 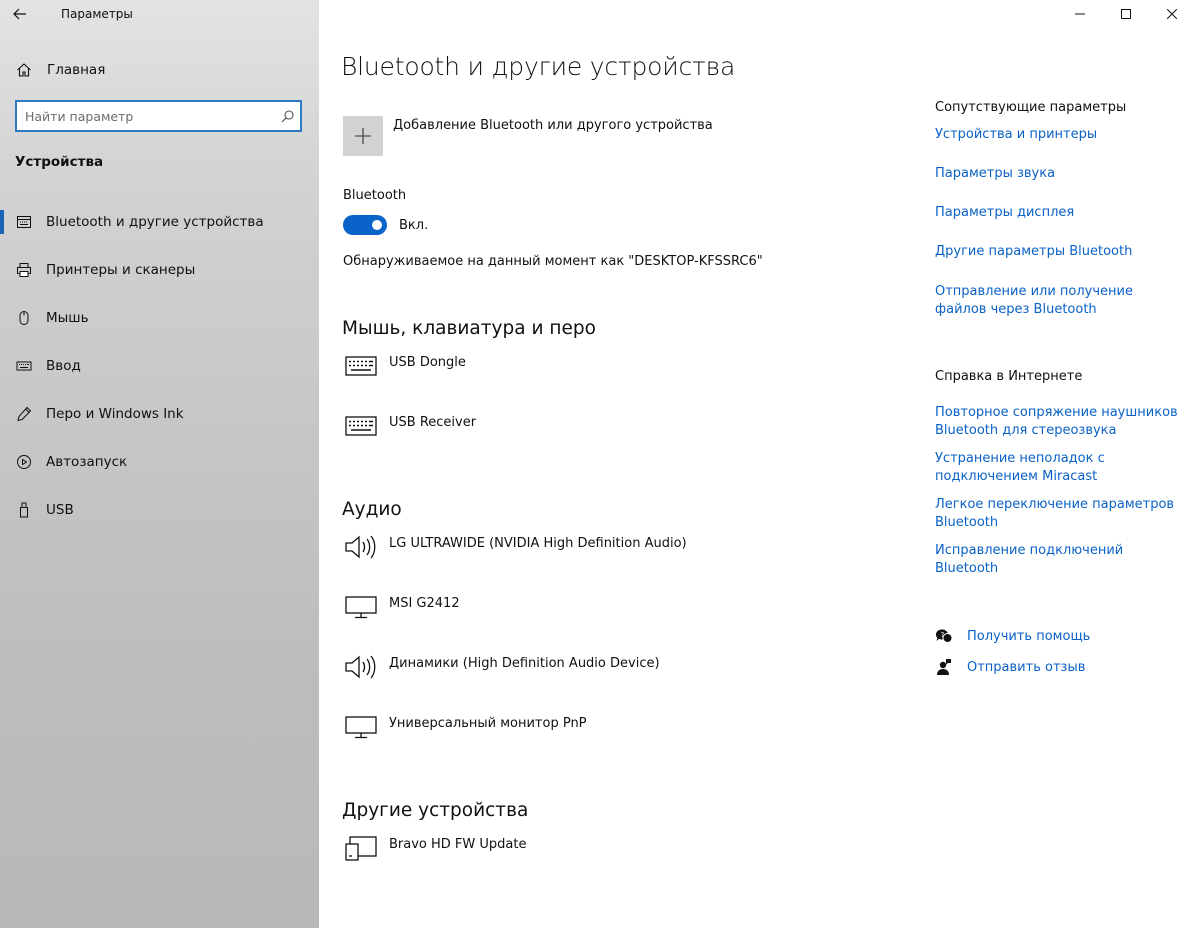 What do you see at coordinates (458, 844) in the screenshot?
I see `device-name: Bravo HD FW Update` at bounding box center [458, 844].